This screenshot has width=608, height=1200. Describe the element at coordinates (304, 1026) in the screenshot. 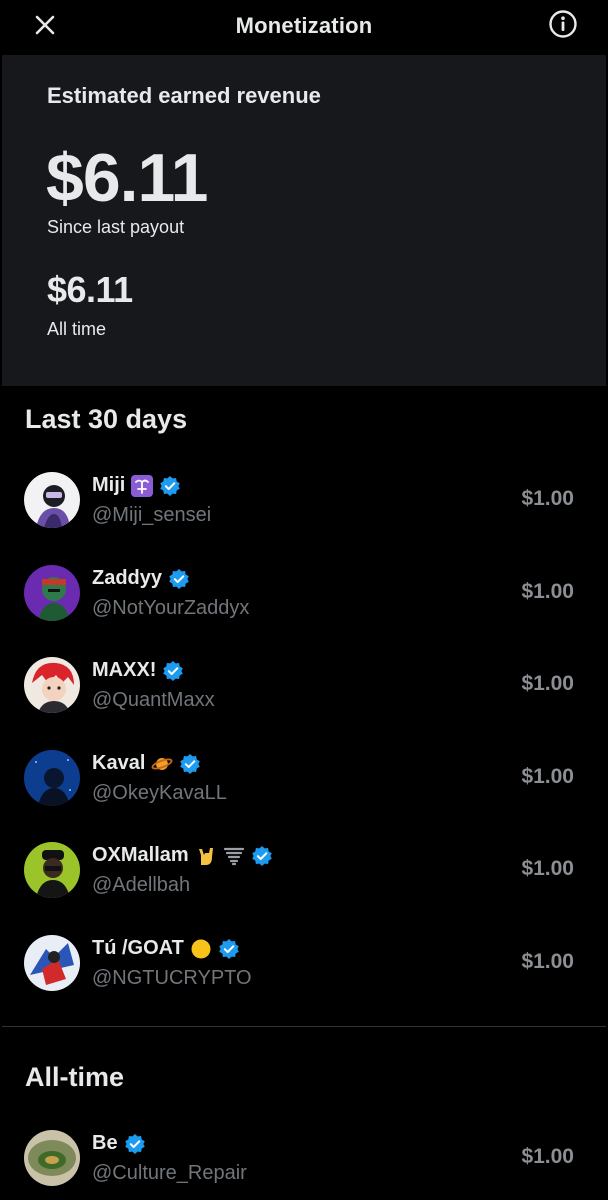

I see `section-divider` at that location.